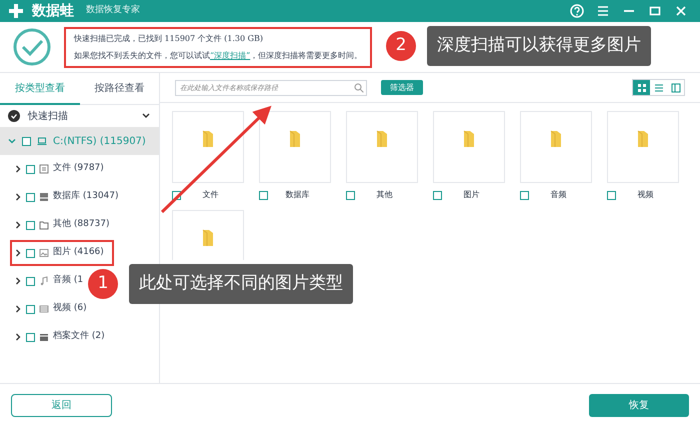 This screenshot has height=426, width=700. What do you see at coordinates (78, 253) in the screenshot?
I see `category-label: 图片 (4166)` at bounding box center [78, 253].